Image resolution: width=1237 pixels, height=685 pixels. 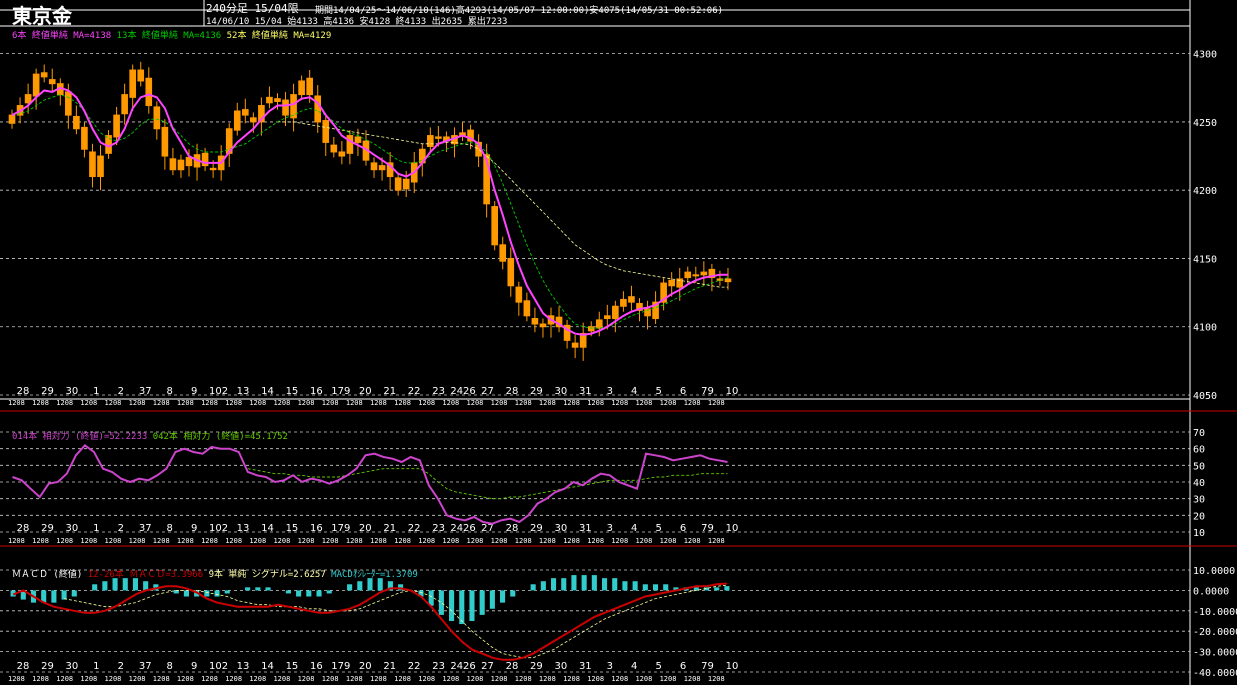 I want to click on x-day-label: 179, so click(x=340, y=666).